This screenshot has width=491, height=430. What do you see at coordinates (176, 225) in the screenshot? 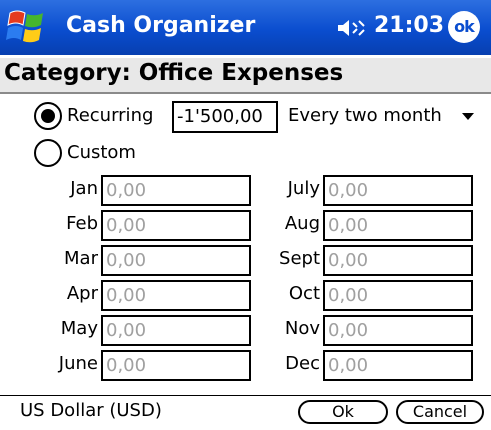
I see `month-field-feb: 0,00` at bounding box center [176, 225].